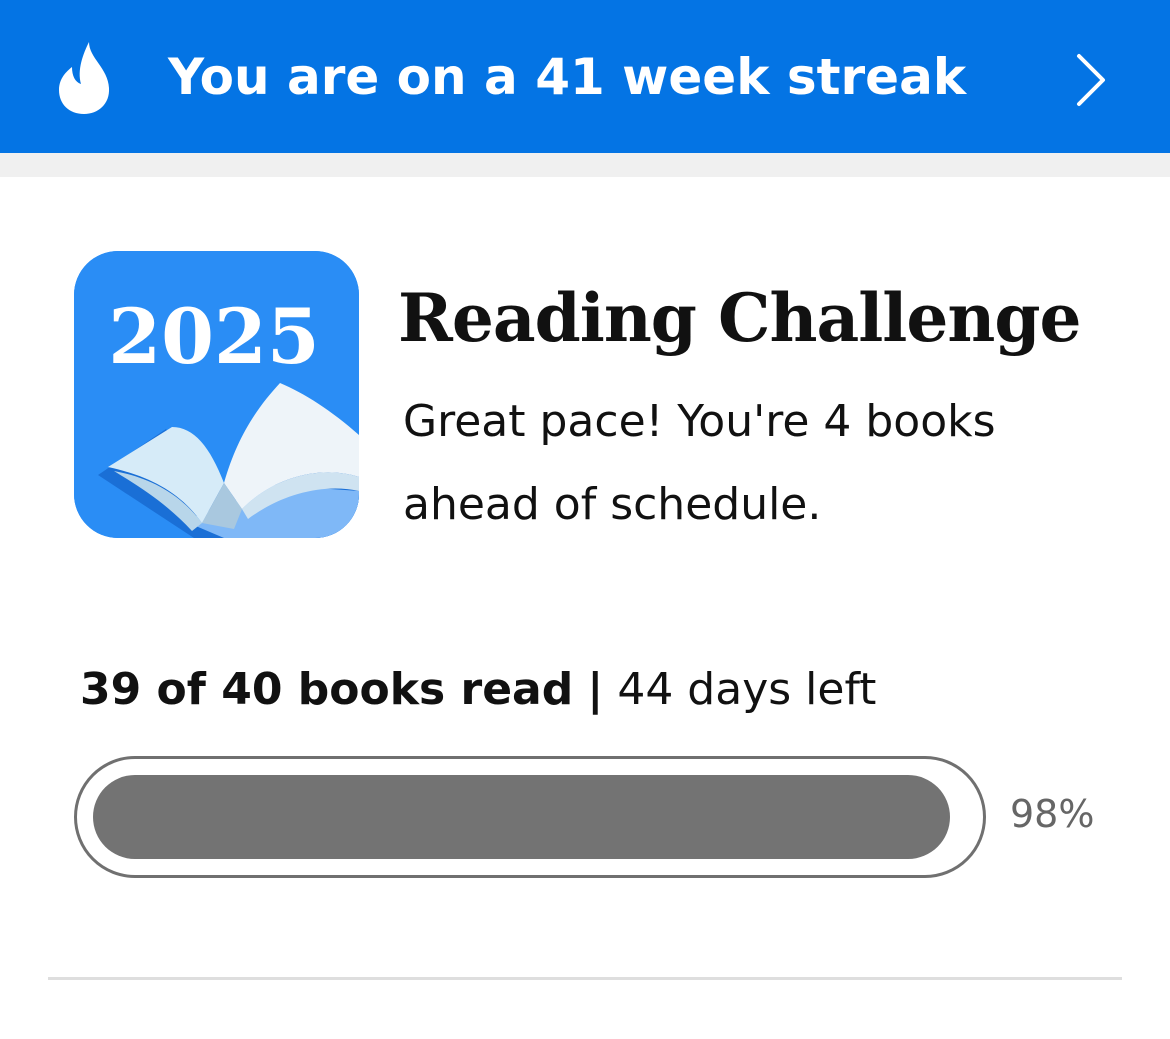 The height and width of the screenshot is (1039, 1170). Describe the element at coordinates (1090, 80) in the screenshot. I see `chevron-right-icon` at that location.